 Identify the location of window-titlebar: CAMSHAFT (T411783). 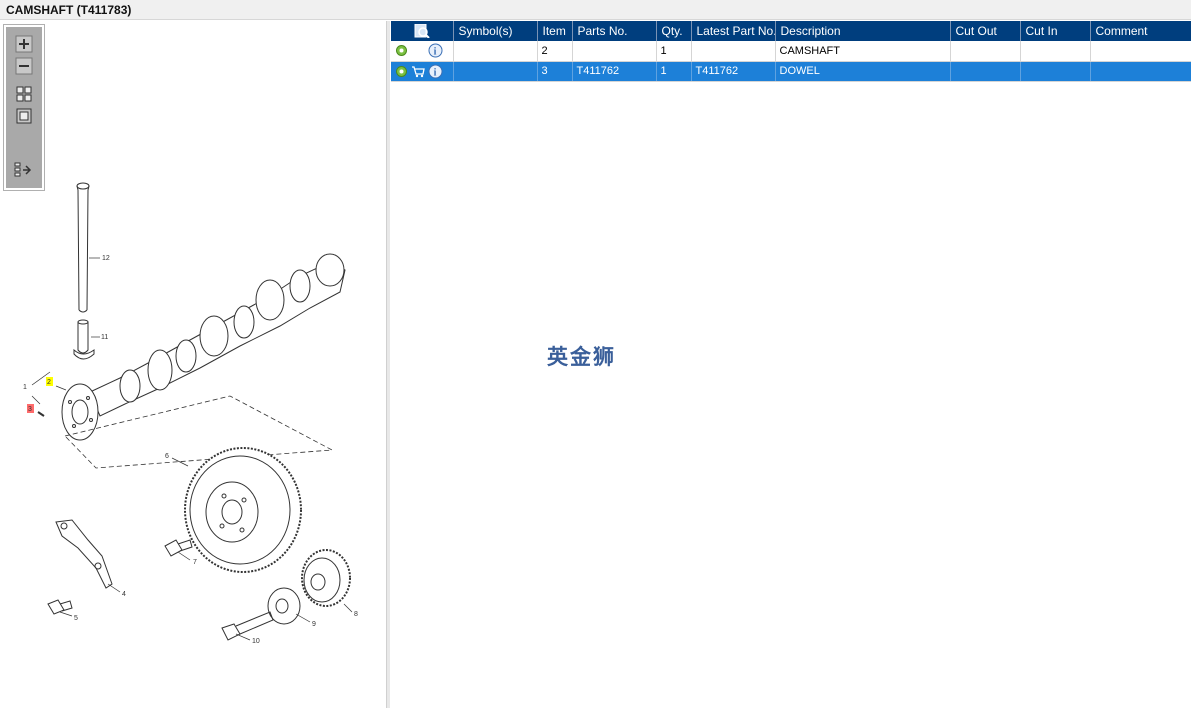
(595, 10).